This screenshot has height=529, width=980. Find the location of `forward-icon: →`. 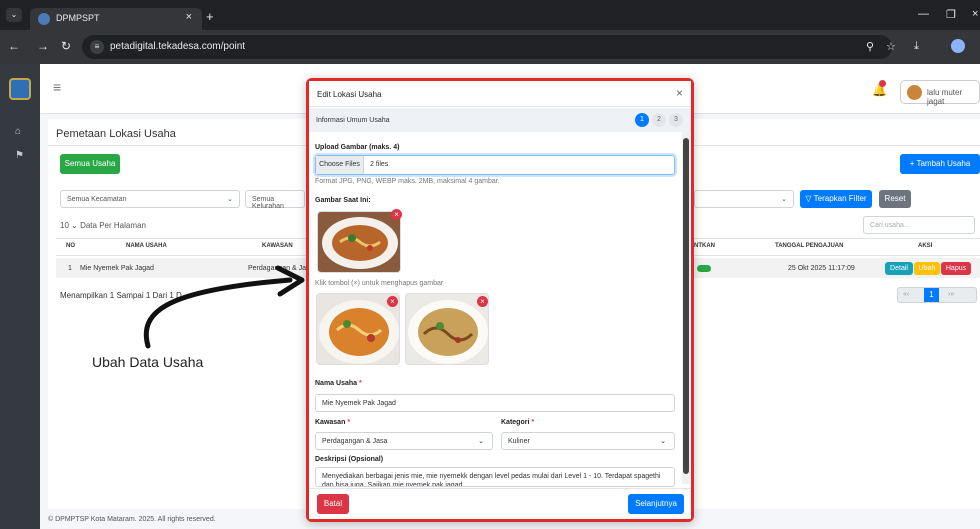

forward-icon: → is located at coordinates (43, 46).